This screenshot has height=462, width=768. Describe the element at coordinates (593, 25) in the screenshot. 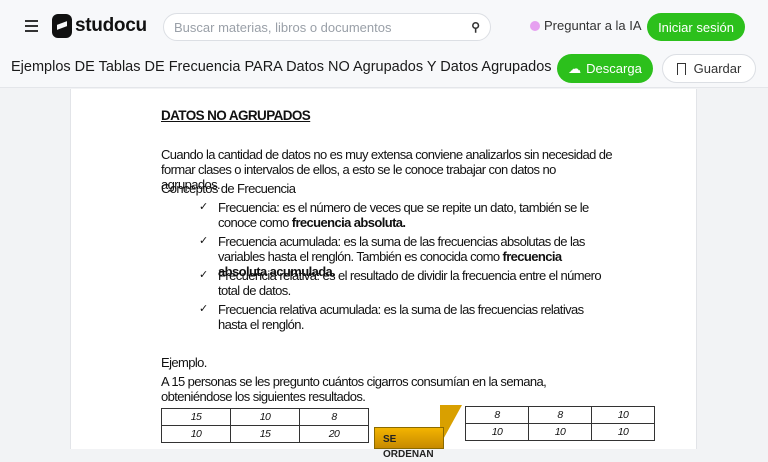

I see `ask-ai-label: Preguntar a la IA` at that location.